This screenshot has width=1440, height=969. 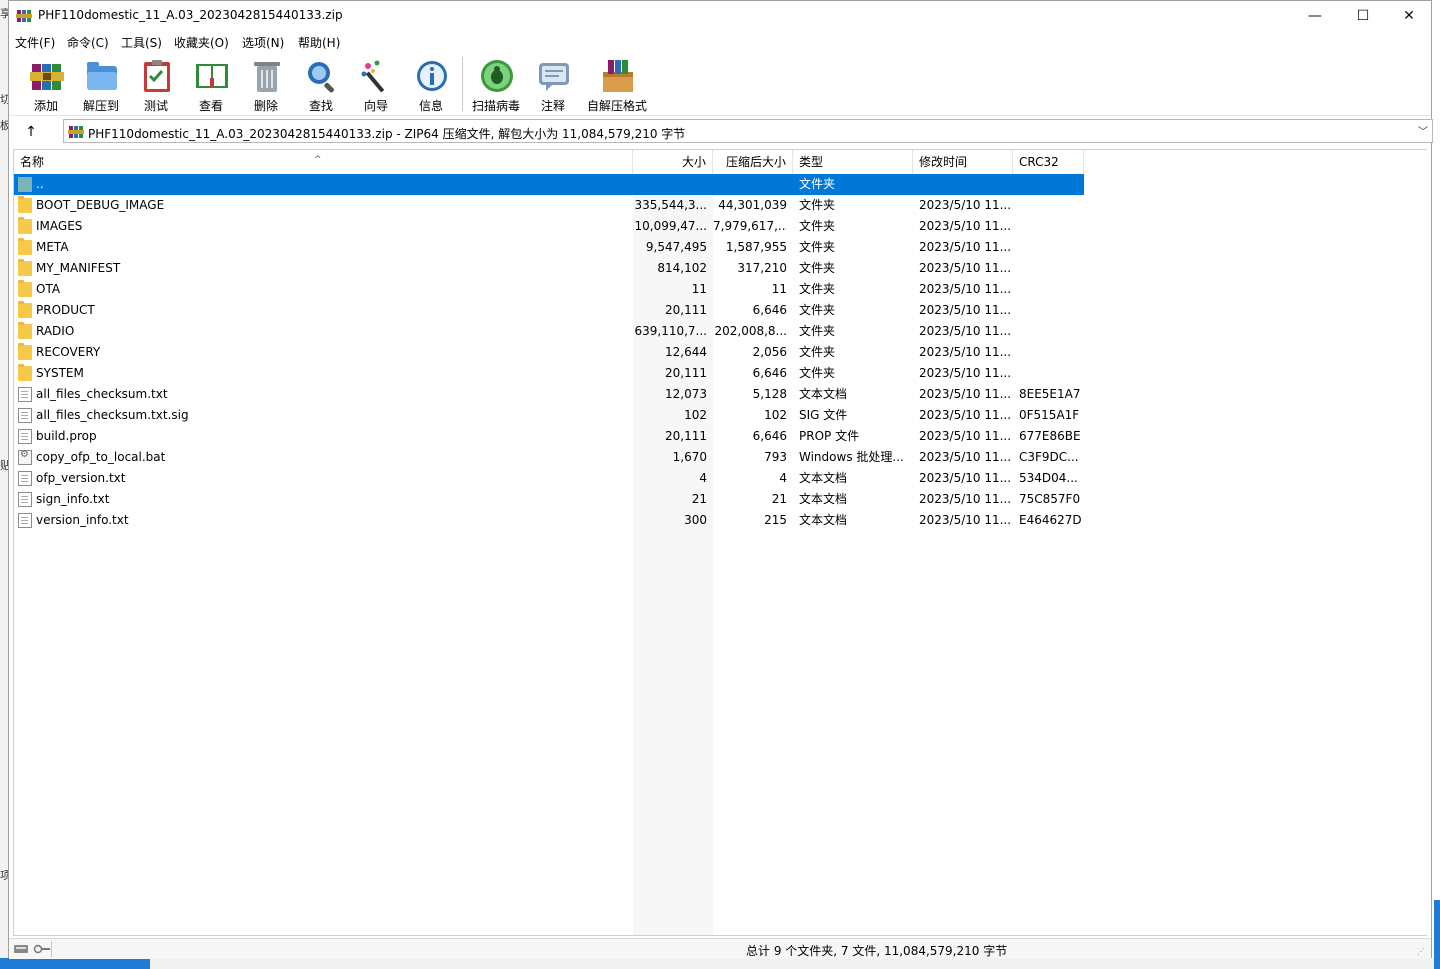 I want to click on cell-packed-size: 11, so click(x=779, y=289).